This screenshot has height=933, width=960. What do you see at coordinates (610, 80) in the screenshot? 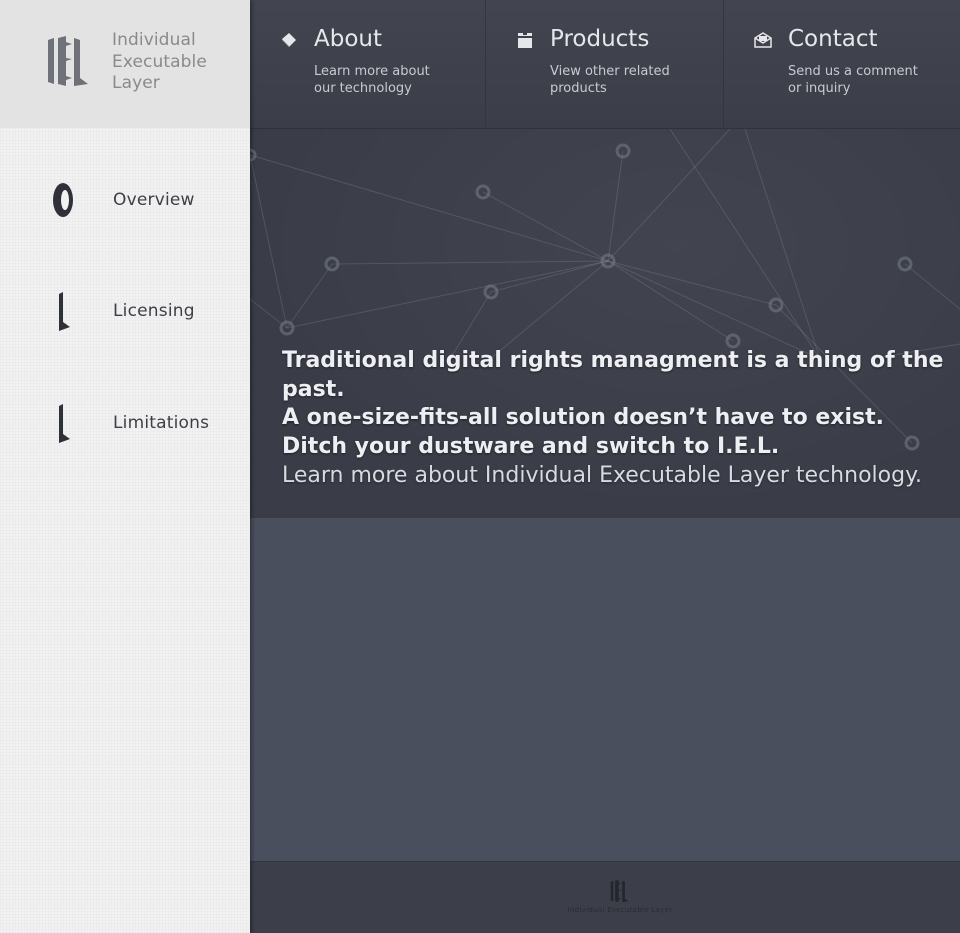
I see `nav-subtitle: View other related products` at bounding box center [610, 80].